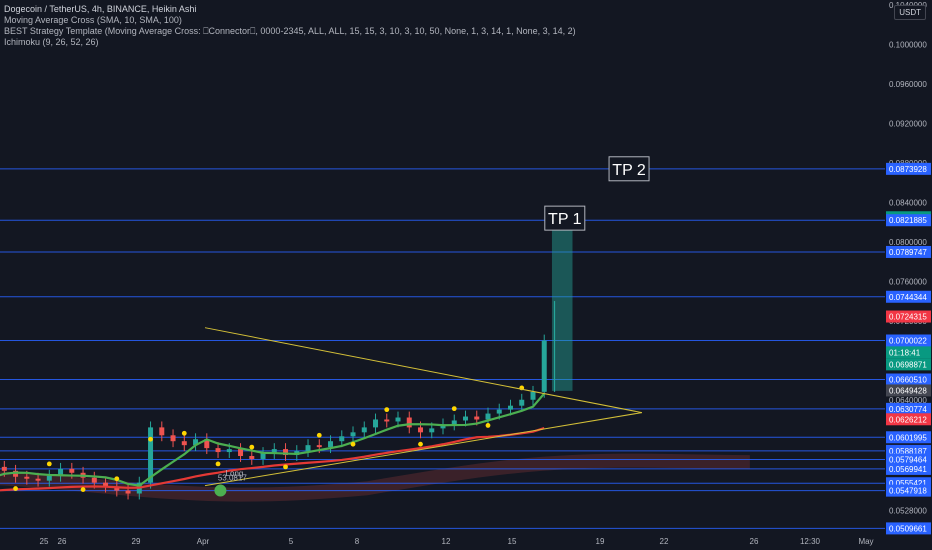 Image resolution: width=932 pixels, height=550 pixels. What do you see at coordinates (908, 510) in the screenshot?
I see `y-tick-1: 0.0528000` at bounding box center [908, 510].